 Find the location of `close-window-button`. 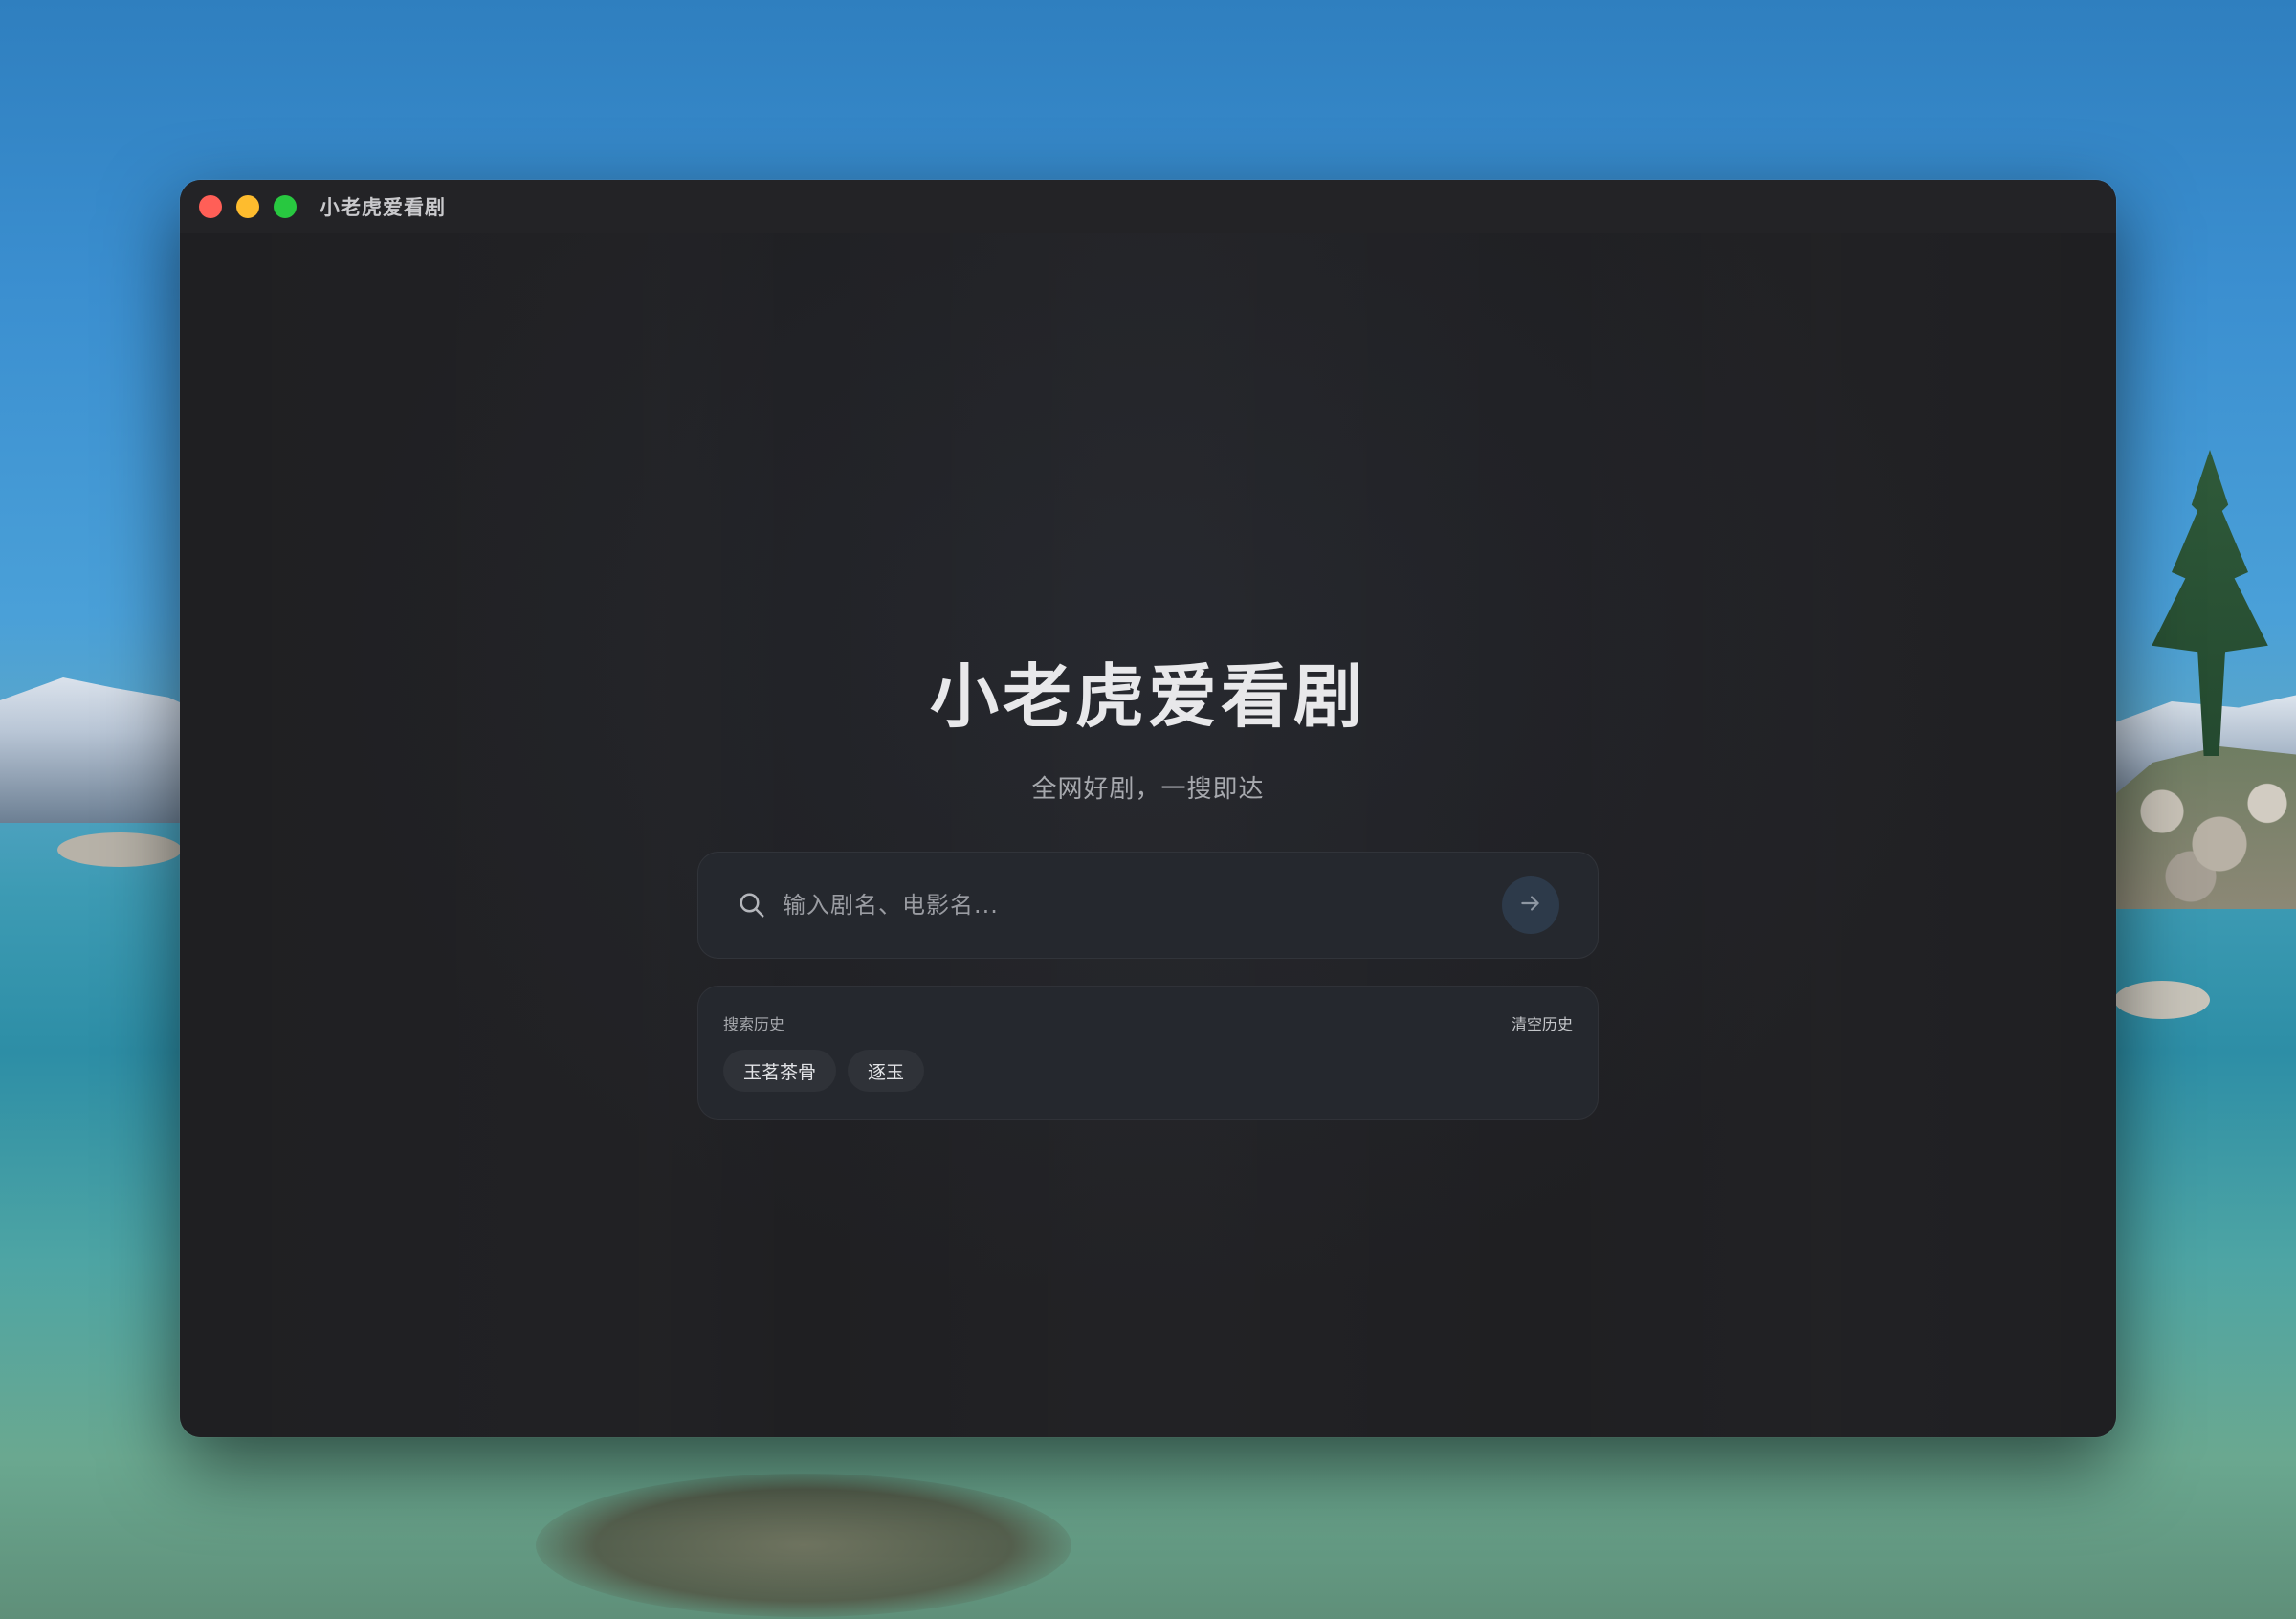

close-window-button is located at coordinates (211, 206).